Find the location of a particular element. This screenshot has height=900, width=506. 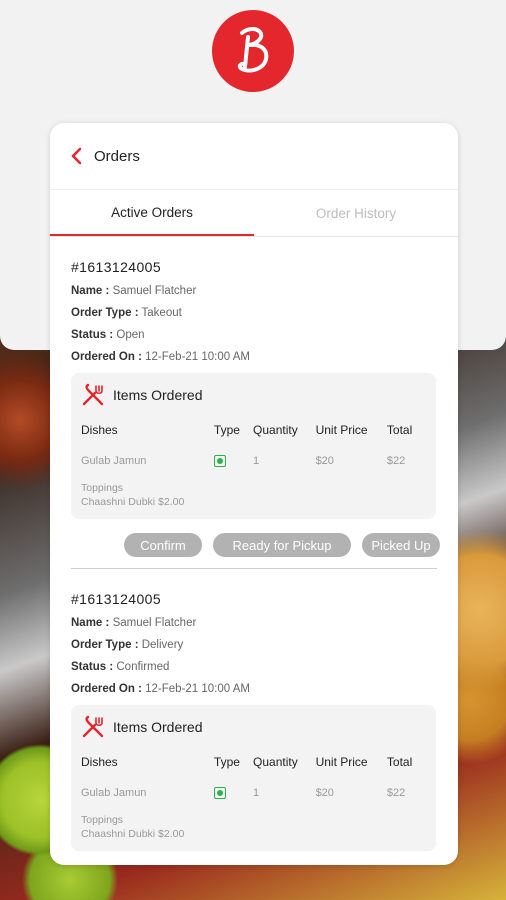

order-tabs: Active Orders Order History is located at coordinates (254, 213).